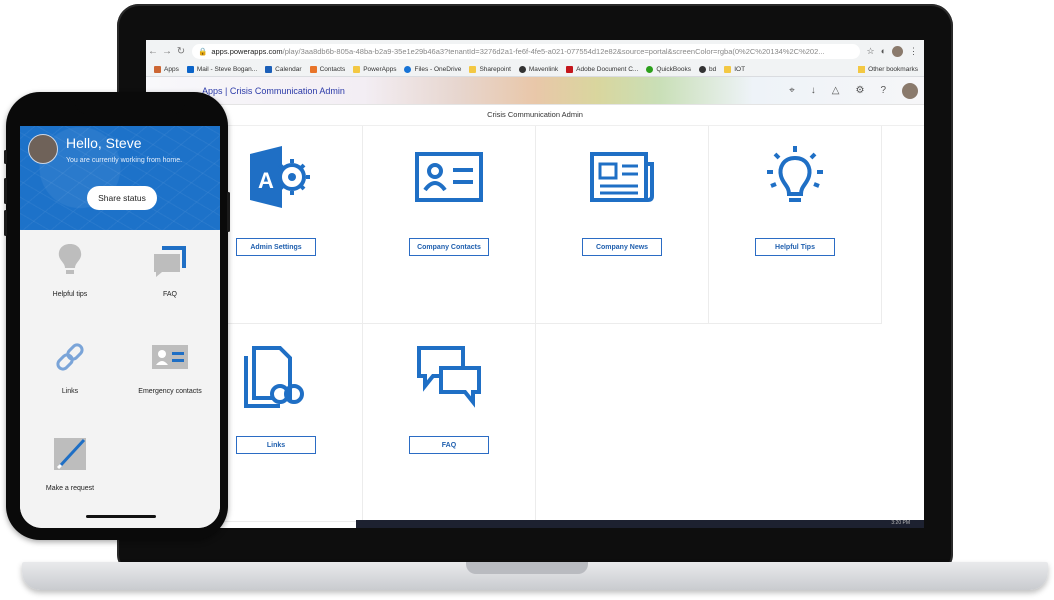 Image resolution: width=1054 pixels, height=600 pixels. What do you see at coordinates (70, 278) in the screenshot?
I see `menu-item-helpful-tips: Helpful tips` at bounding box center [70, 278].